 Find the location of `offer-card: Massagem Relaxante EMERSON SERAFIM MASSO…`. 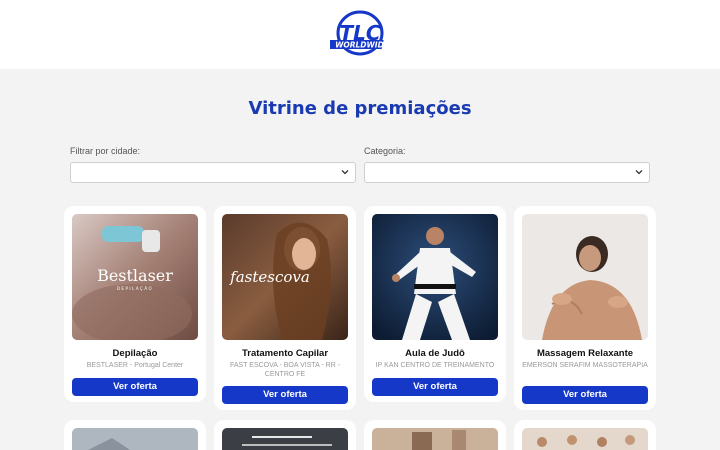

offer-card: Massagem Relaxante EMERSON SERAFIM MASSO… is located at coordinates (585, 308).